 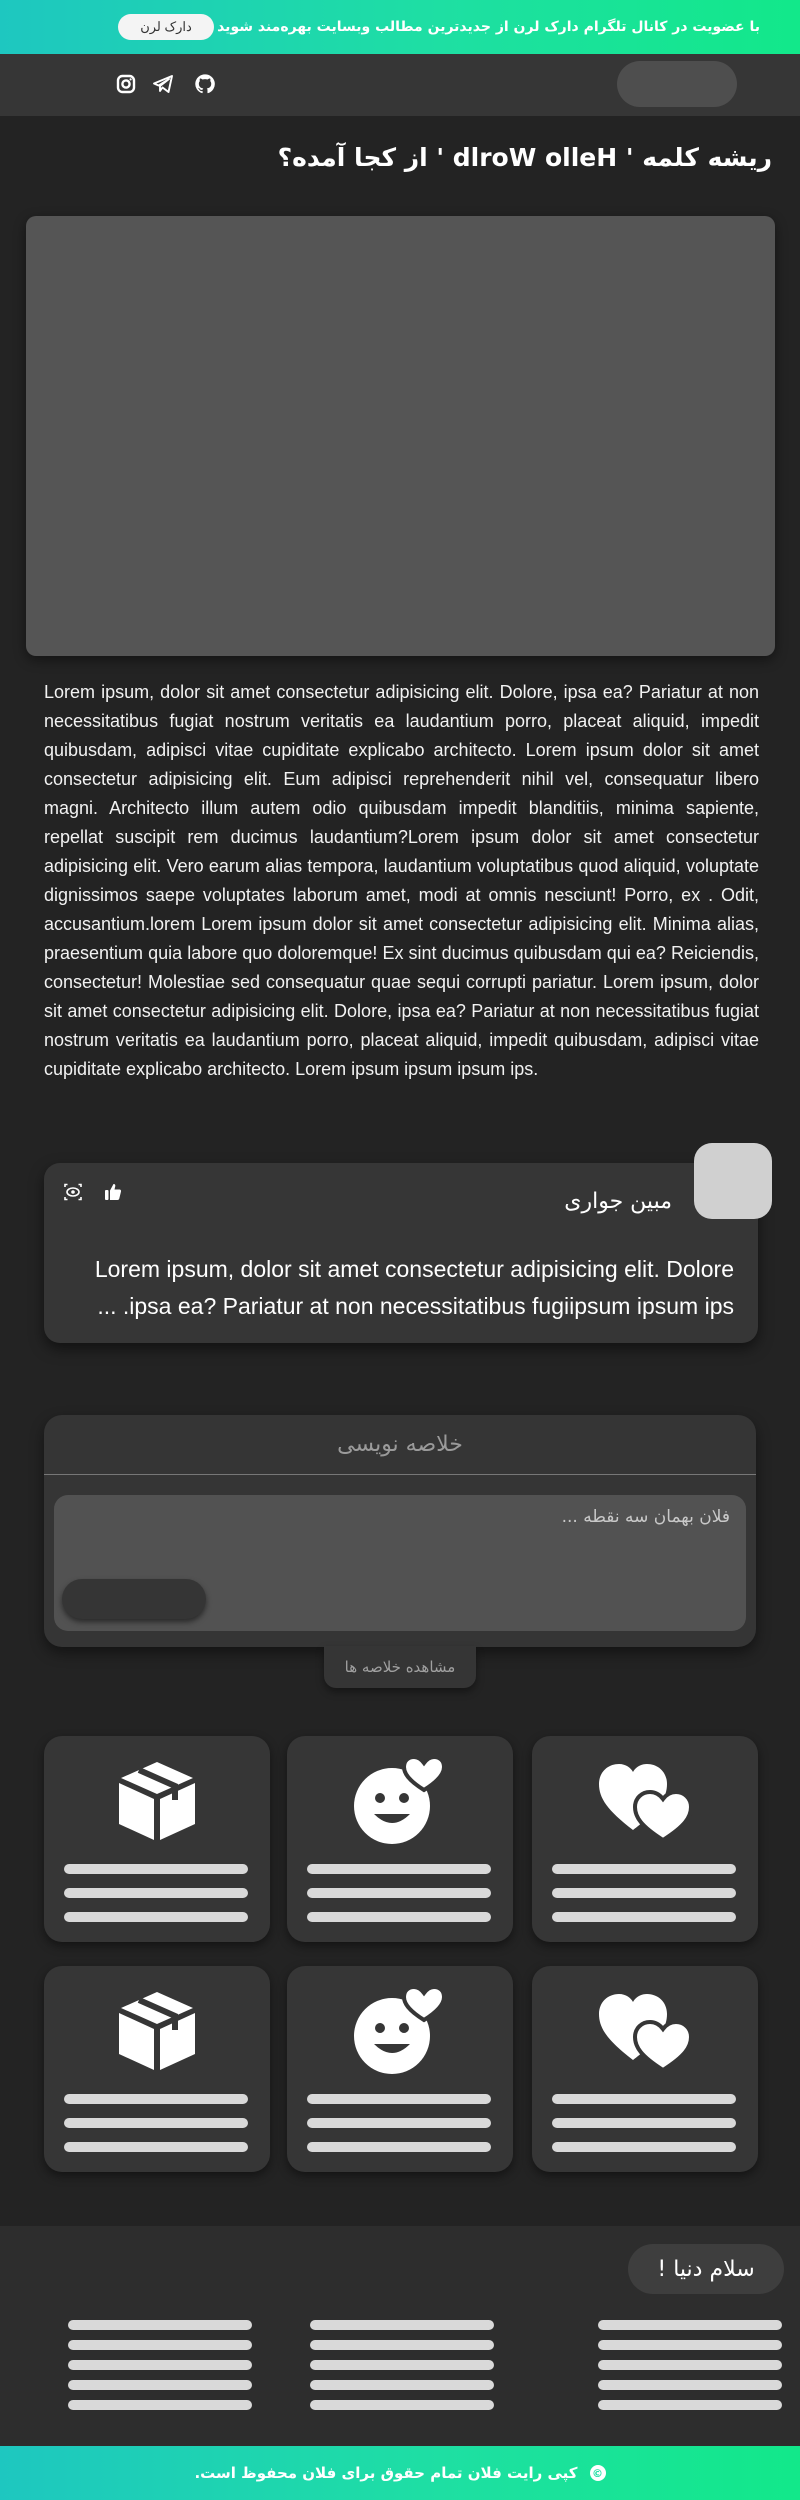 I want to click on summary-submit-button, so click(x=134, y=1599).